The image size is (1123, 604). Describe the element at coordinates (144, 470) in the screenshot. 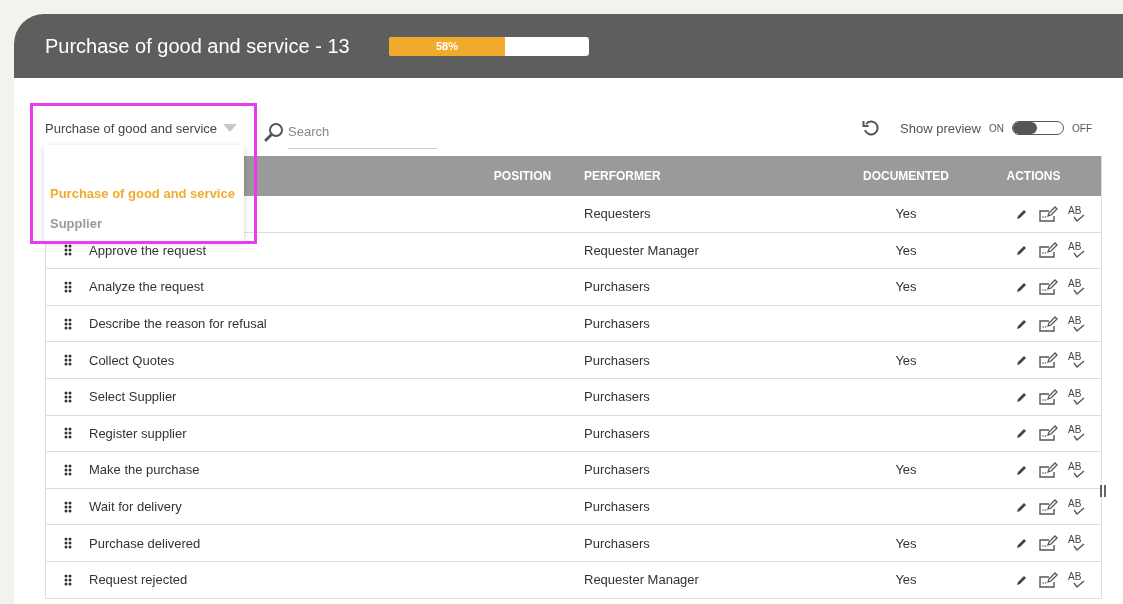

I see `table-cell: Make the purchase` at that location.